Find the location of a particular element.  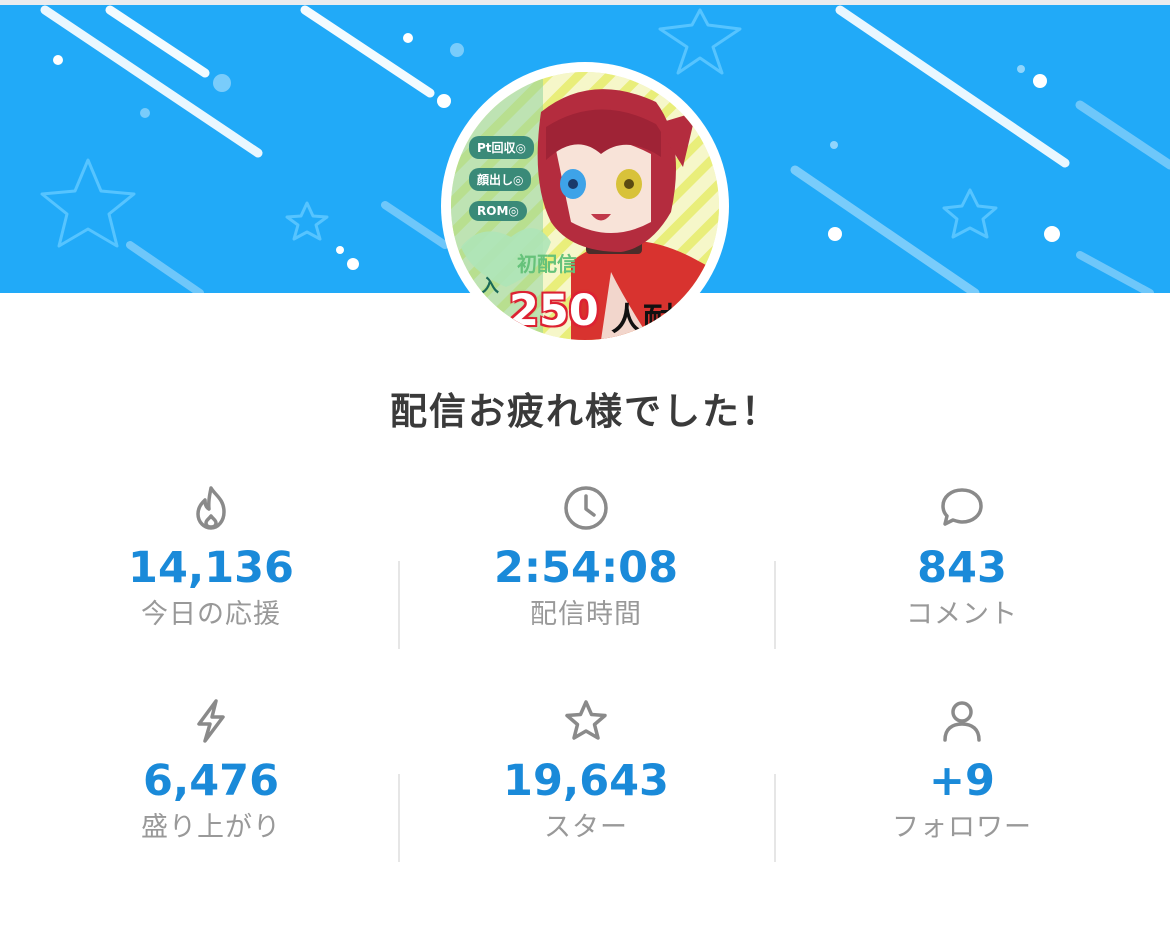

avatar-tag-rom: ROM◎ is located at coordinates (498, 211).